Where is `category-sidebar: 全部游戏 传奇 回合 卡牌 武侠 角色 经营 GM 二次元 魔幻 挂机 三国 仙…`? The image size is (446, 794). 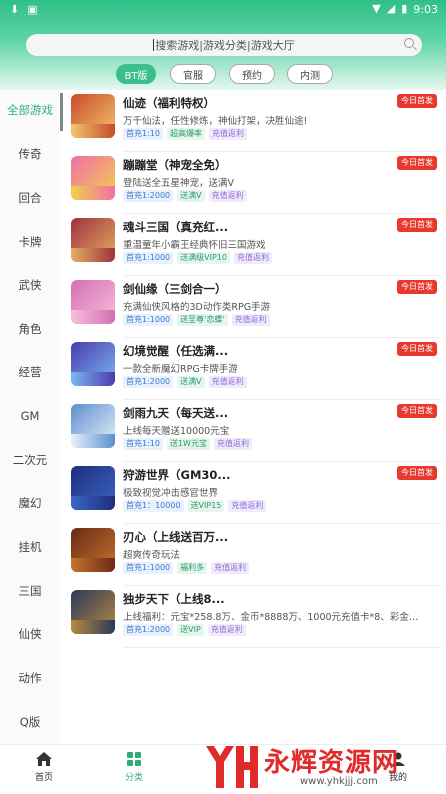
category-sidebar: 全部游戏 传奇 回合 卡牌 武侠 角色 经营 GM 二次元 魔幻 挂机 三国 仙… is located at coordinates (30, 417).